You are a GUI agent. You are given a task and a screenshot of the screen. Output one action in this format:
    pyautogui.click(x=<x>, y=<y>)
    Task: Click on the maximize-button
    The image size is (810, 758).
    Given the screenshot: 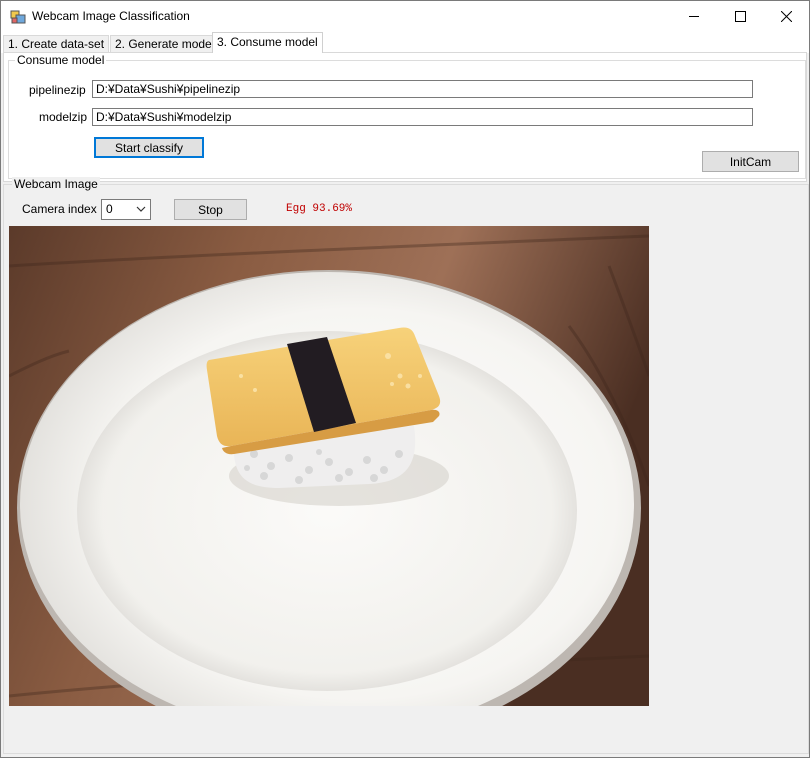 What is the action you would take?
    pyautogui.click(x=740, y=16)
    